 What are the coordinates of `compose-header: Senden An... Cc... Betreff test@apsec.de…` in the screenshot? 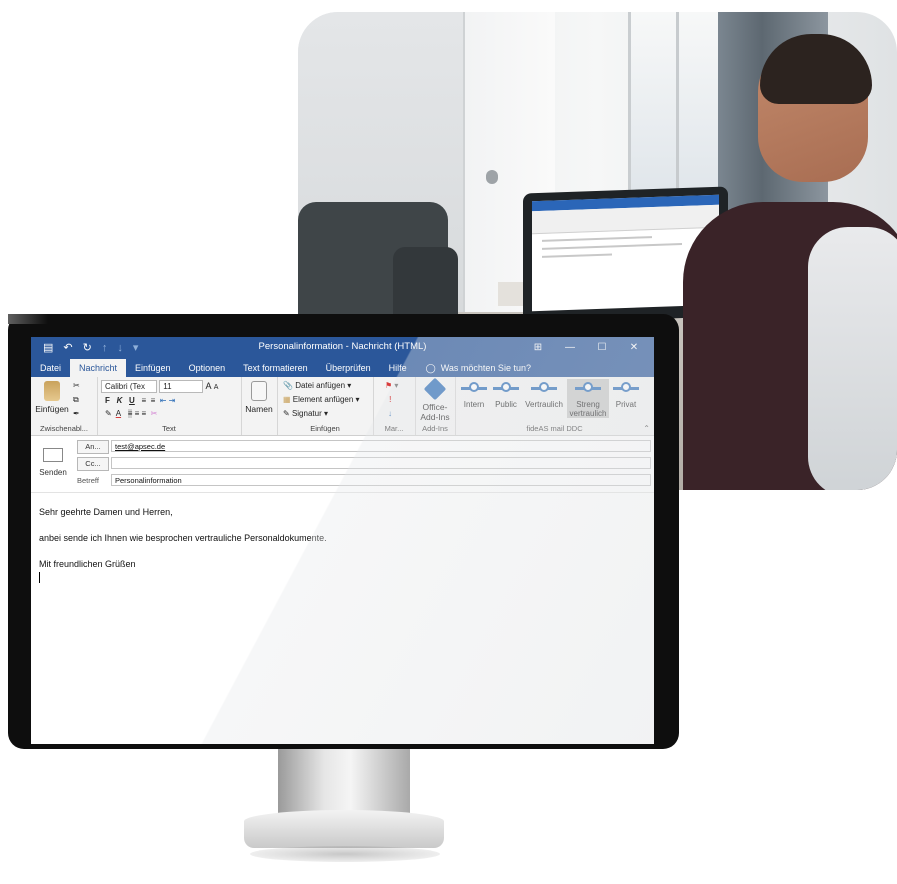 It's located at (342, 464).